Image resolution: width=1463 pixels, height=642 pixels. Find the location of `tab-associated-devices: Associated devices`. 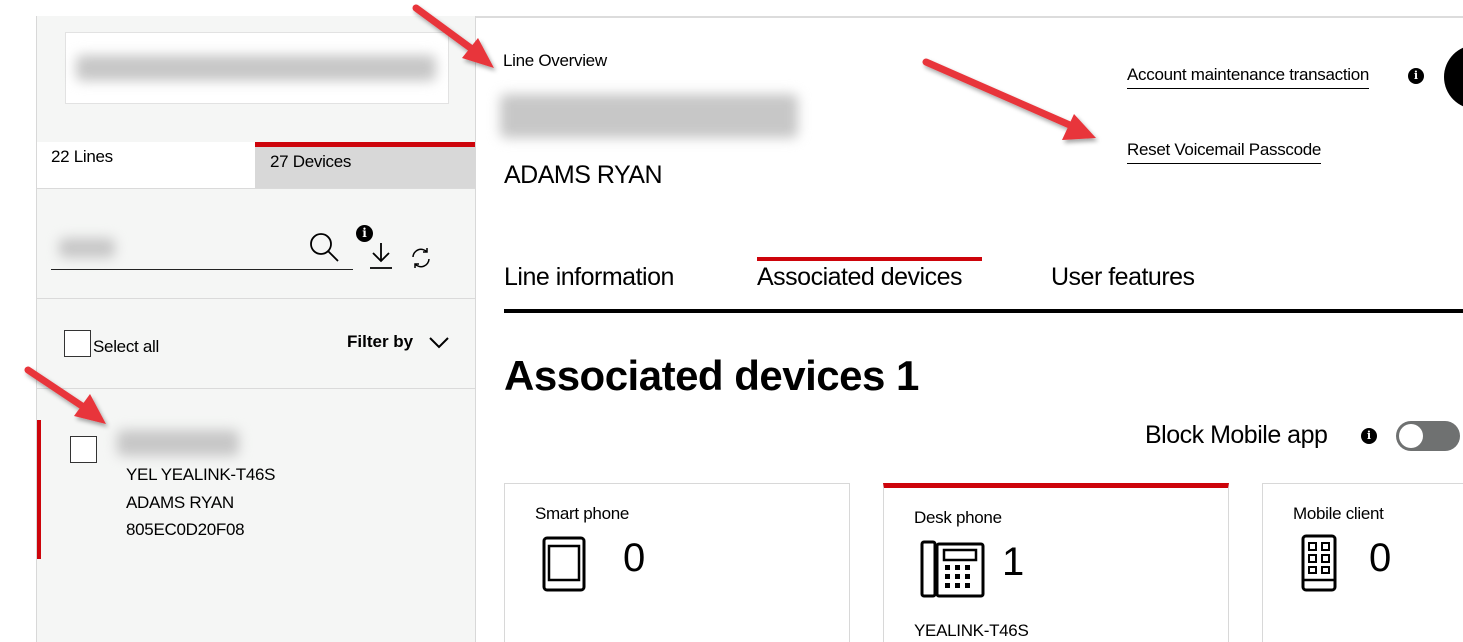

tab-associated-devices: Associated devices is located at coordinates (860, 277).